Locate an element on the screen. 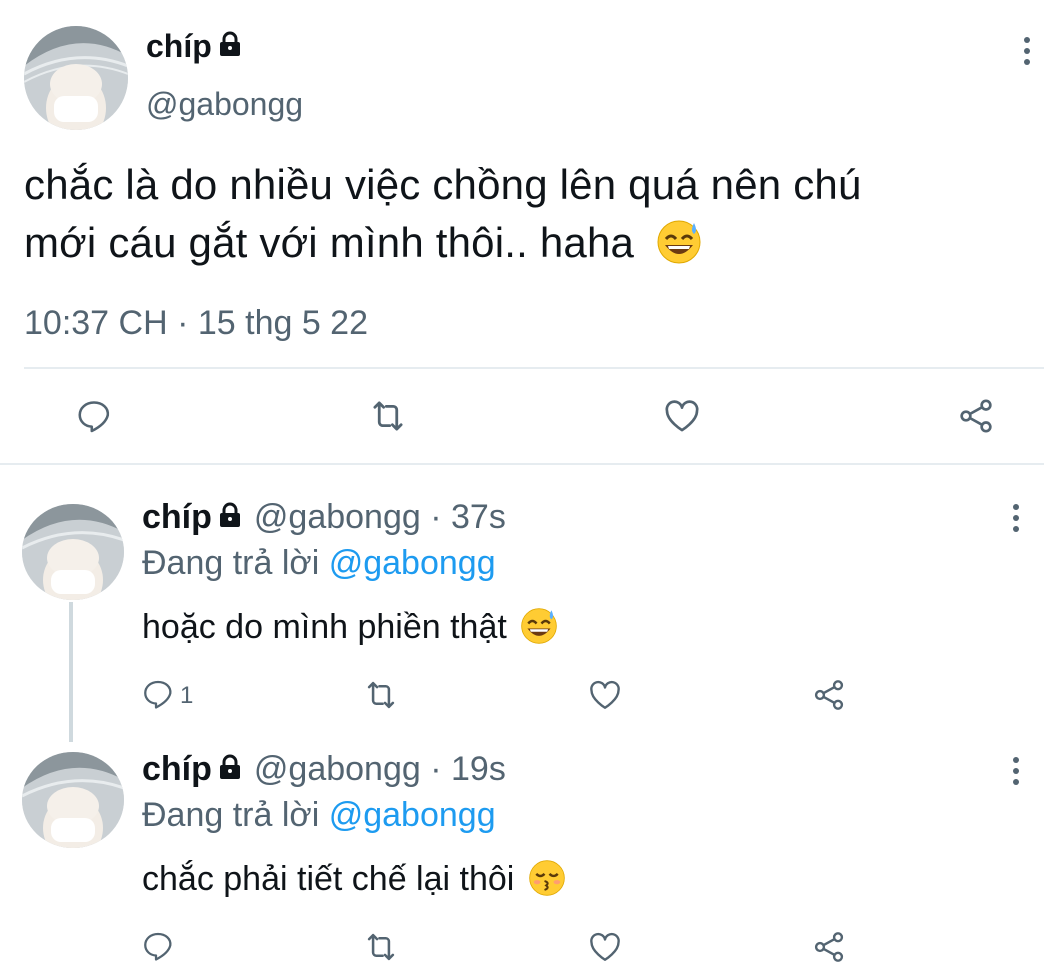 The height and width of the screenshot is (974, 1044). reply-text: hoặc do mình phiền thật is located at coordinates (350, 627).